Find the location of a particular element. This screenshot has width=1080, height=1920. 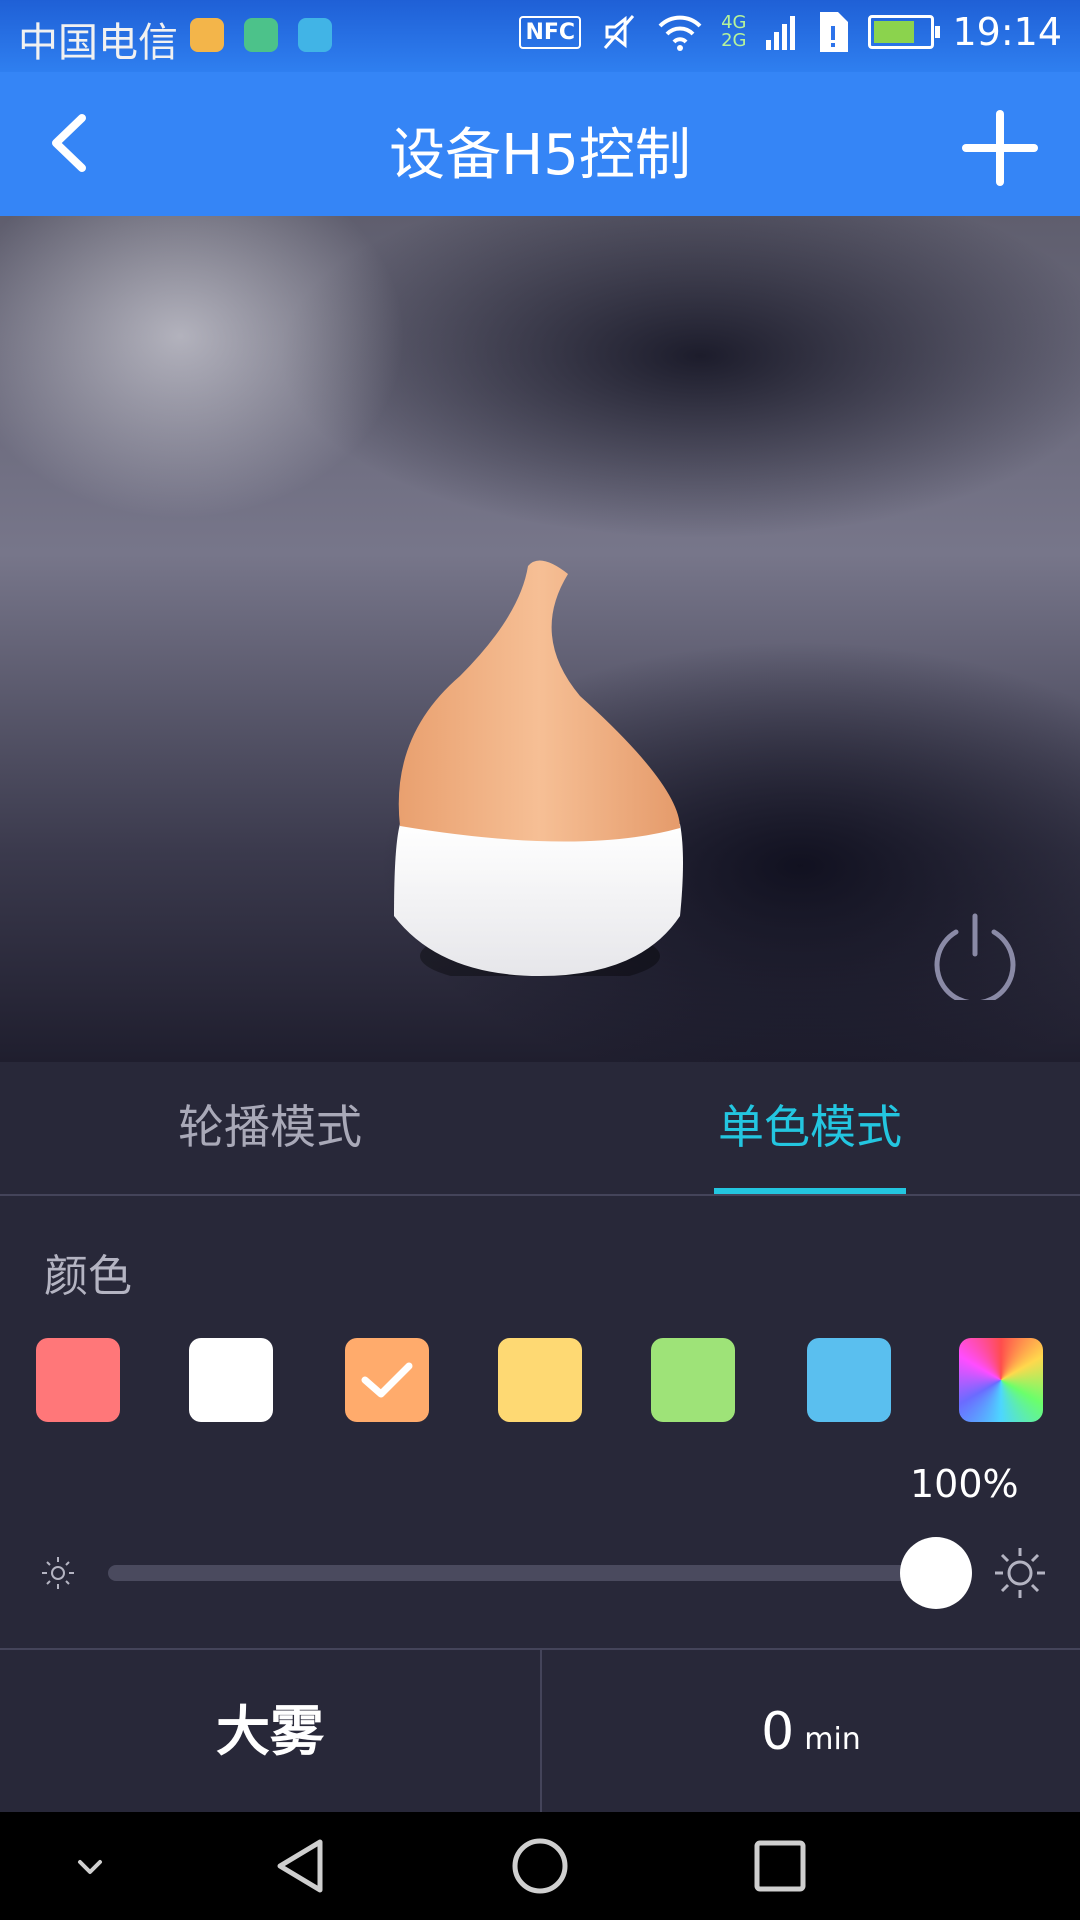

brightness-slider-thumb is located at coordinates (936, 1573).